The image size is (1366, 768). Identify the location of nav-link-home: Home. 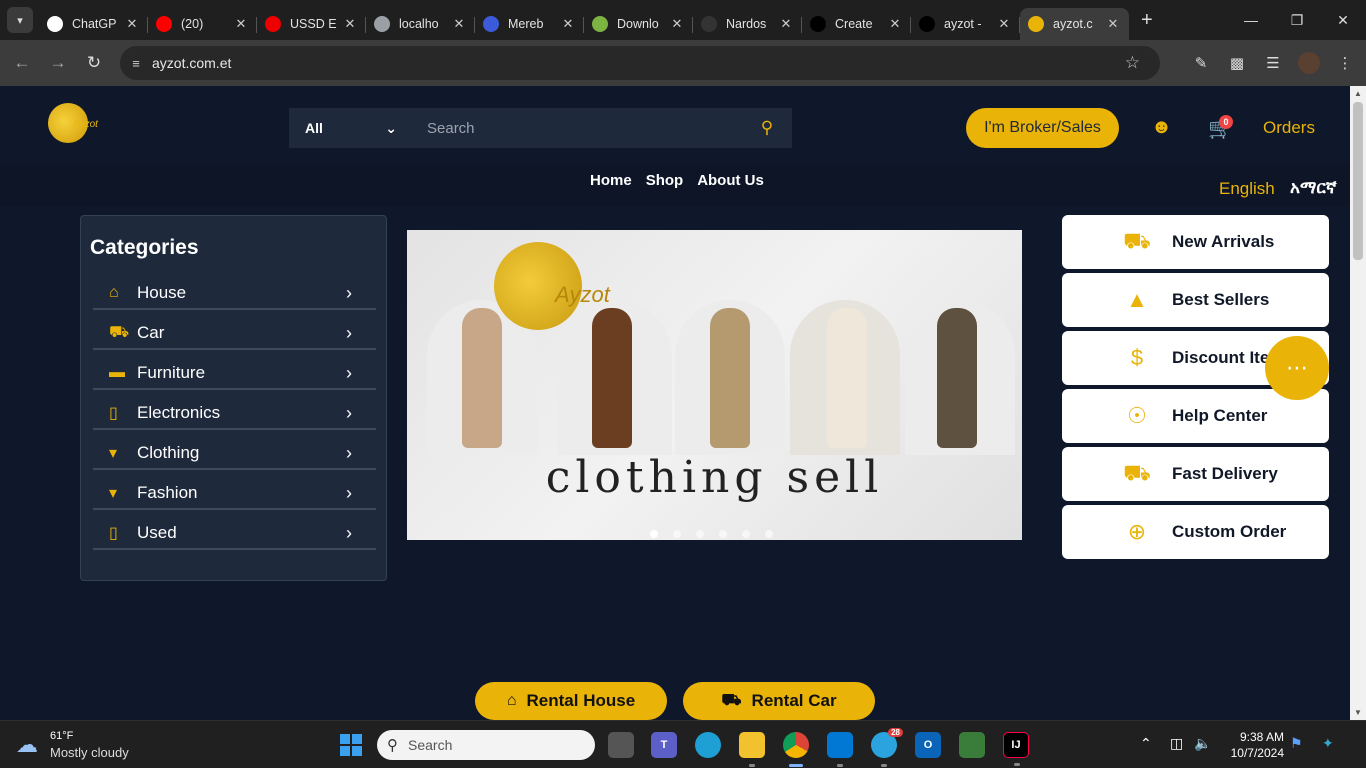
(611, 180).